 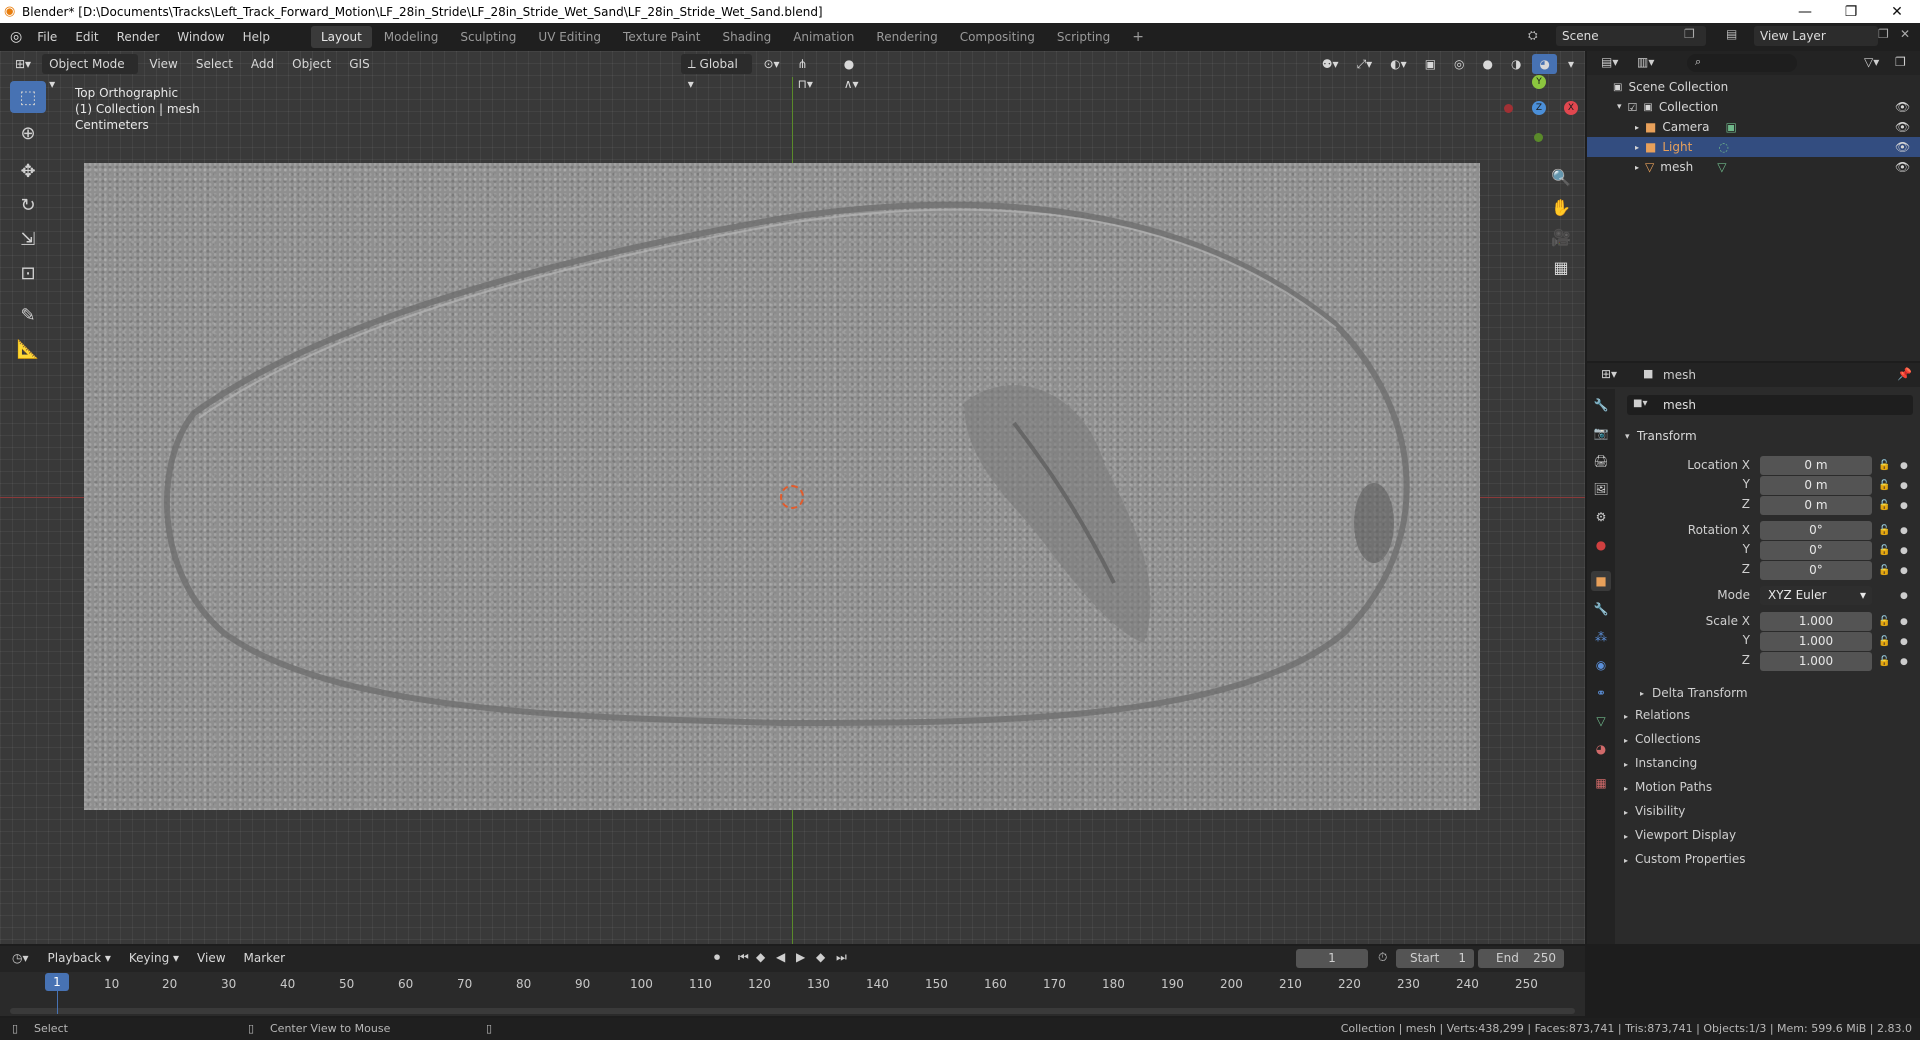 What do you see at coordinates (1601, 545) in the screenshot?
I see `world-tab-icon: ●` at bounding box center [1601, 545].